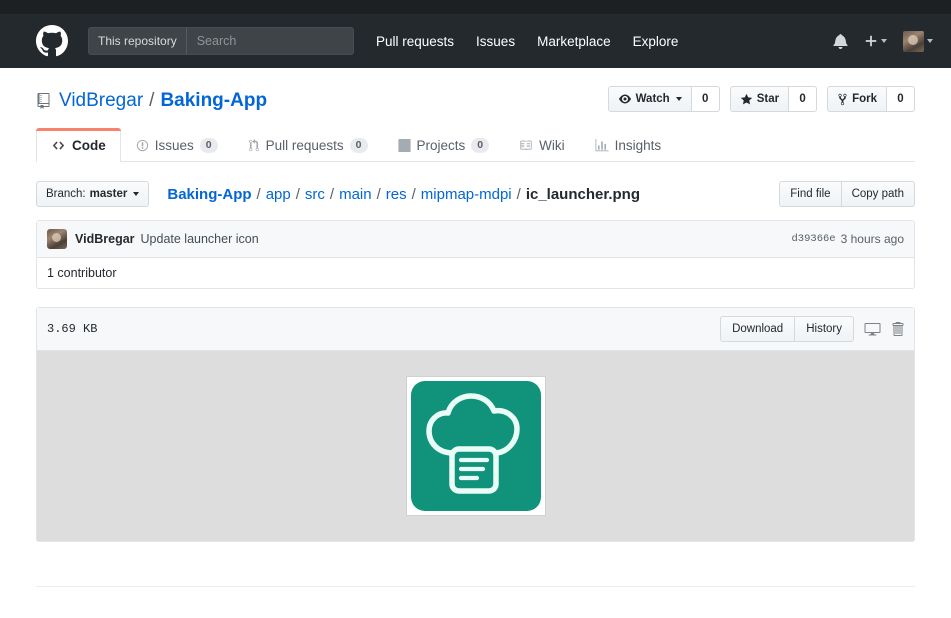  Describe the element at coordinates (315, 194) in the screenshot. I see `breadcrumb-item-src: src` at that location.